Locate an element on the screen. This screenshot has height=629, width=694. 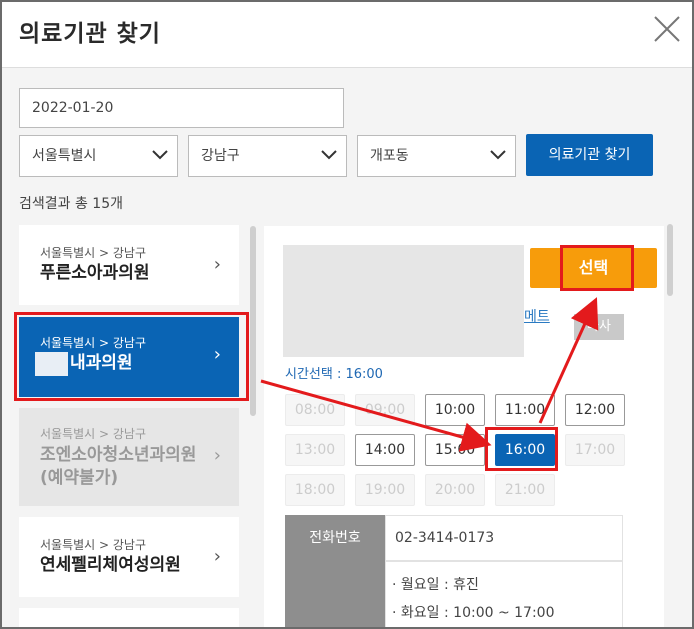
district-select-value: 강남구 is located at coordinates (220, 156).